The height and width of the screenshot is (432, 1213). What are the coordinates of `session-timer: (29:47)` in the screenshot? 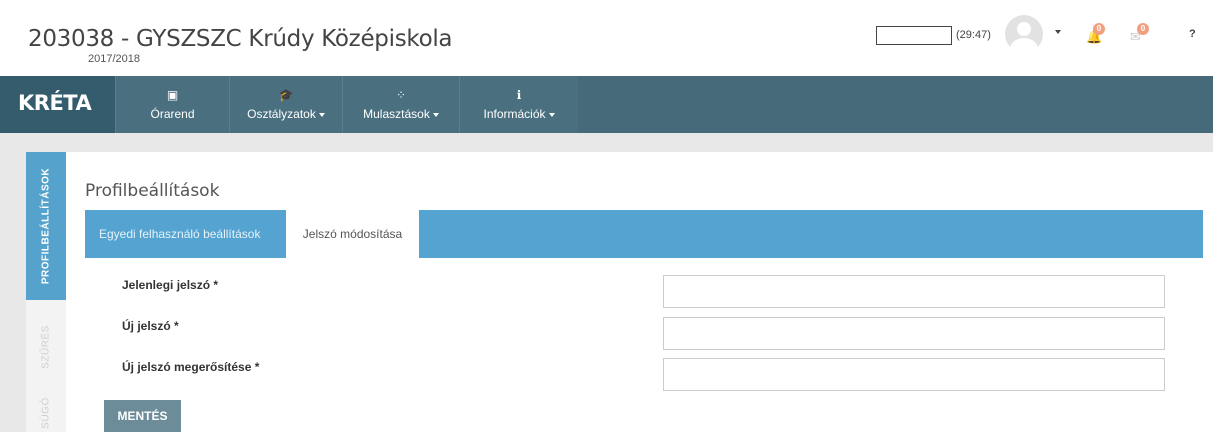 It's located at (973, 35).